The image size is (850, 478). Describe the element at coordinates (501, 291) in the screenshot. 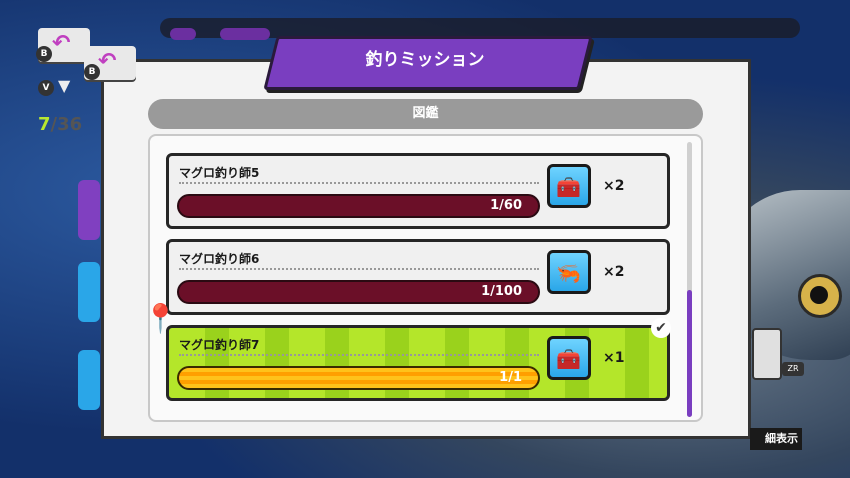

I see `progress-text: 1/100` at that location.